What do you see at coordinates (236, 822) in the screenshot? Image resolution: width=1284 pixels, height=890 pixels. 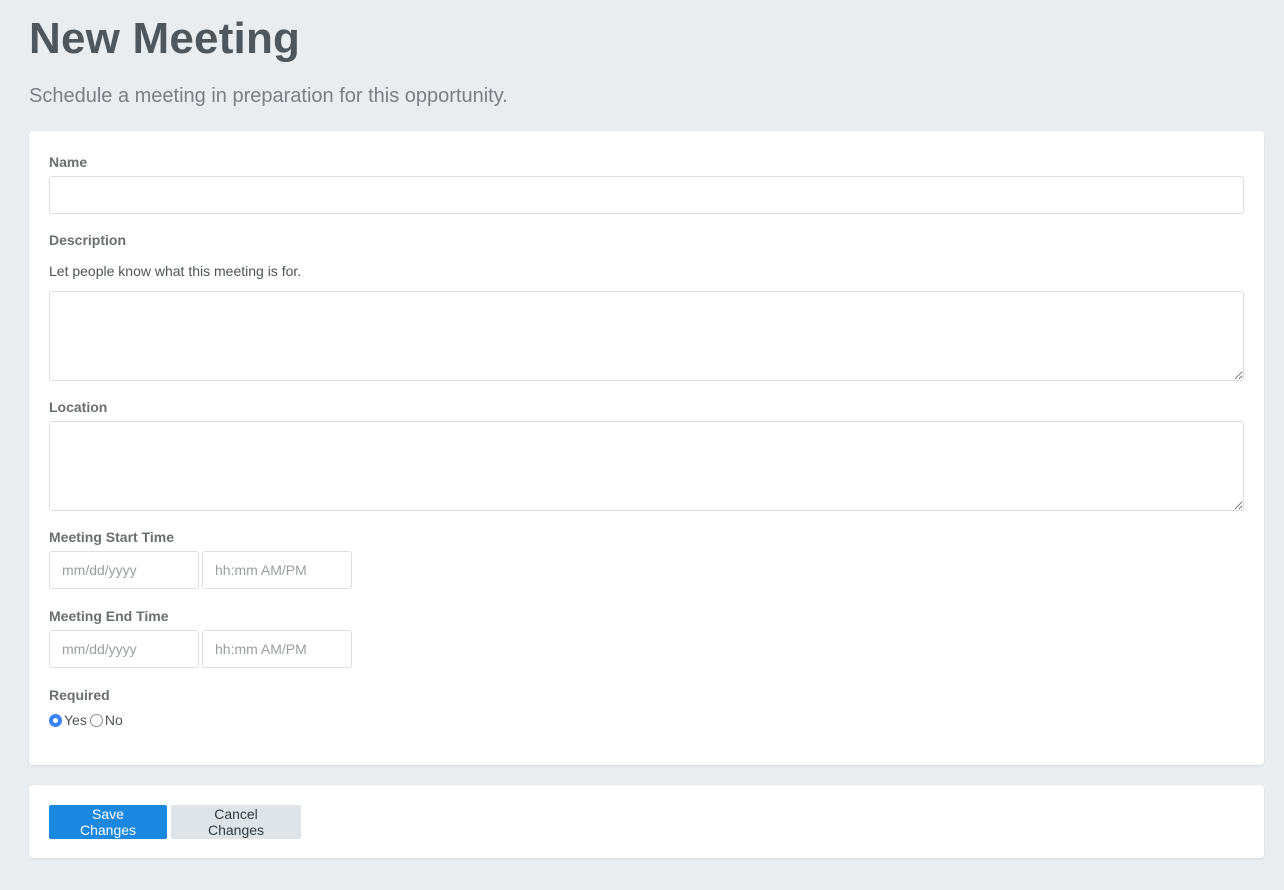 I see `cancel-changes-button: Cancel Changes` at bounding box center [236, 822].